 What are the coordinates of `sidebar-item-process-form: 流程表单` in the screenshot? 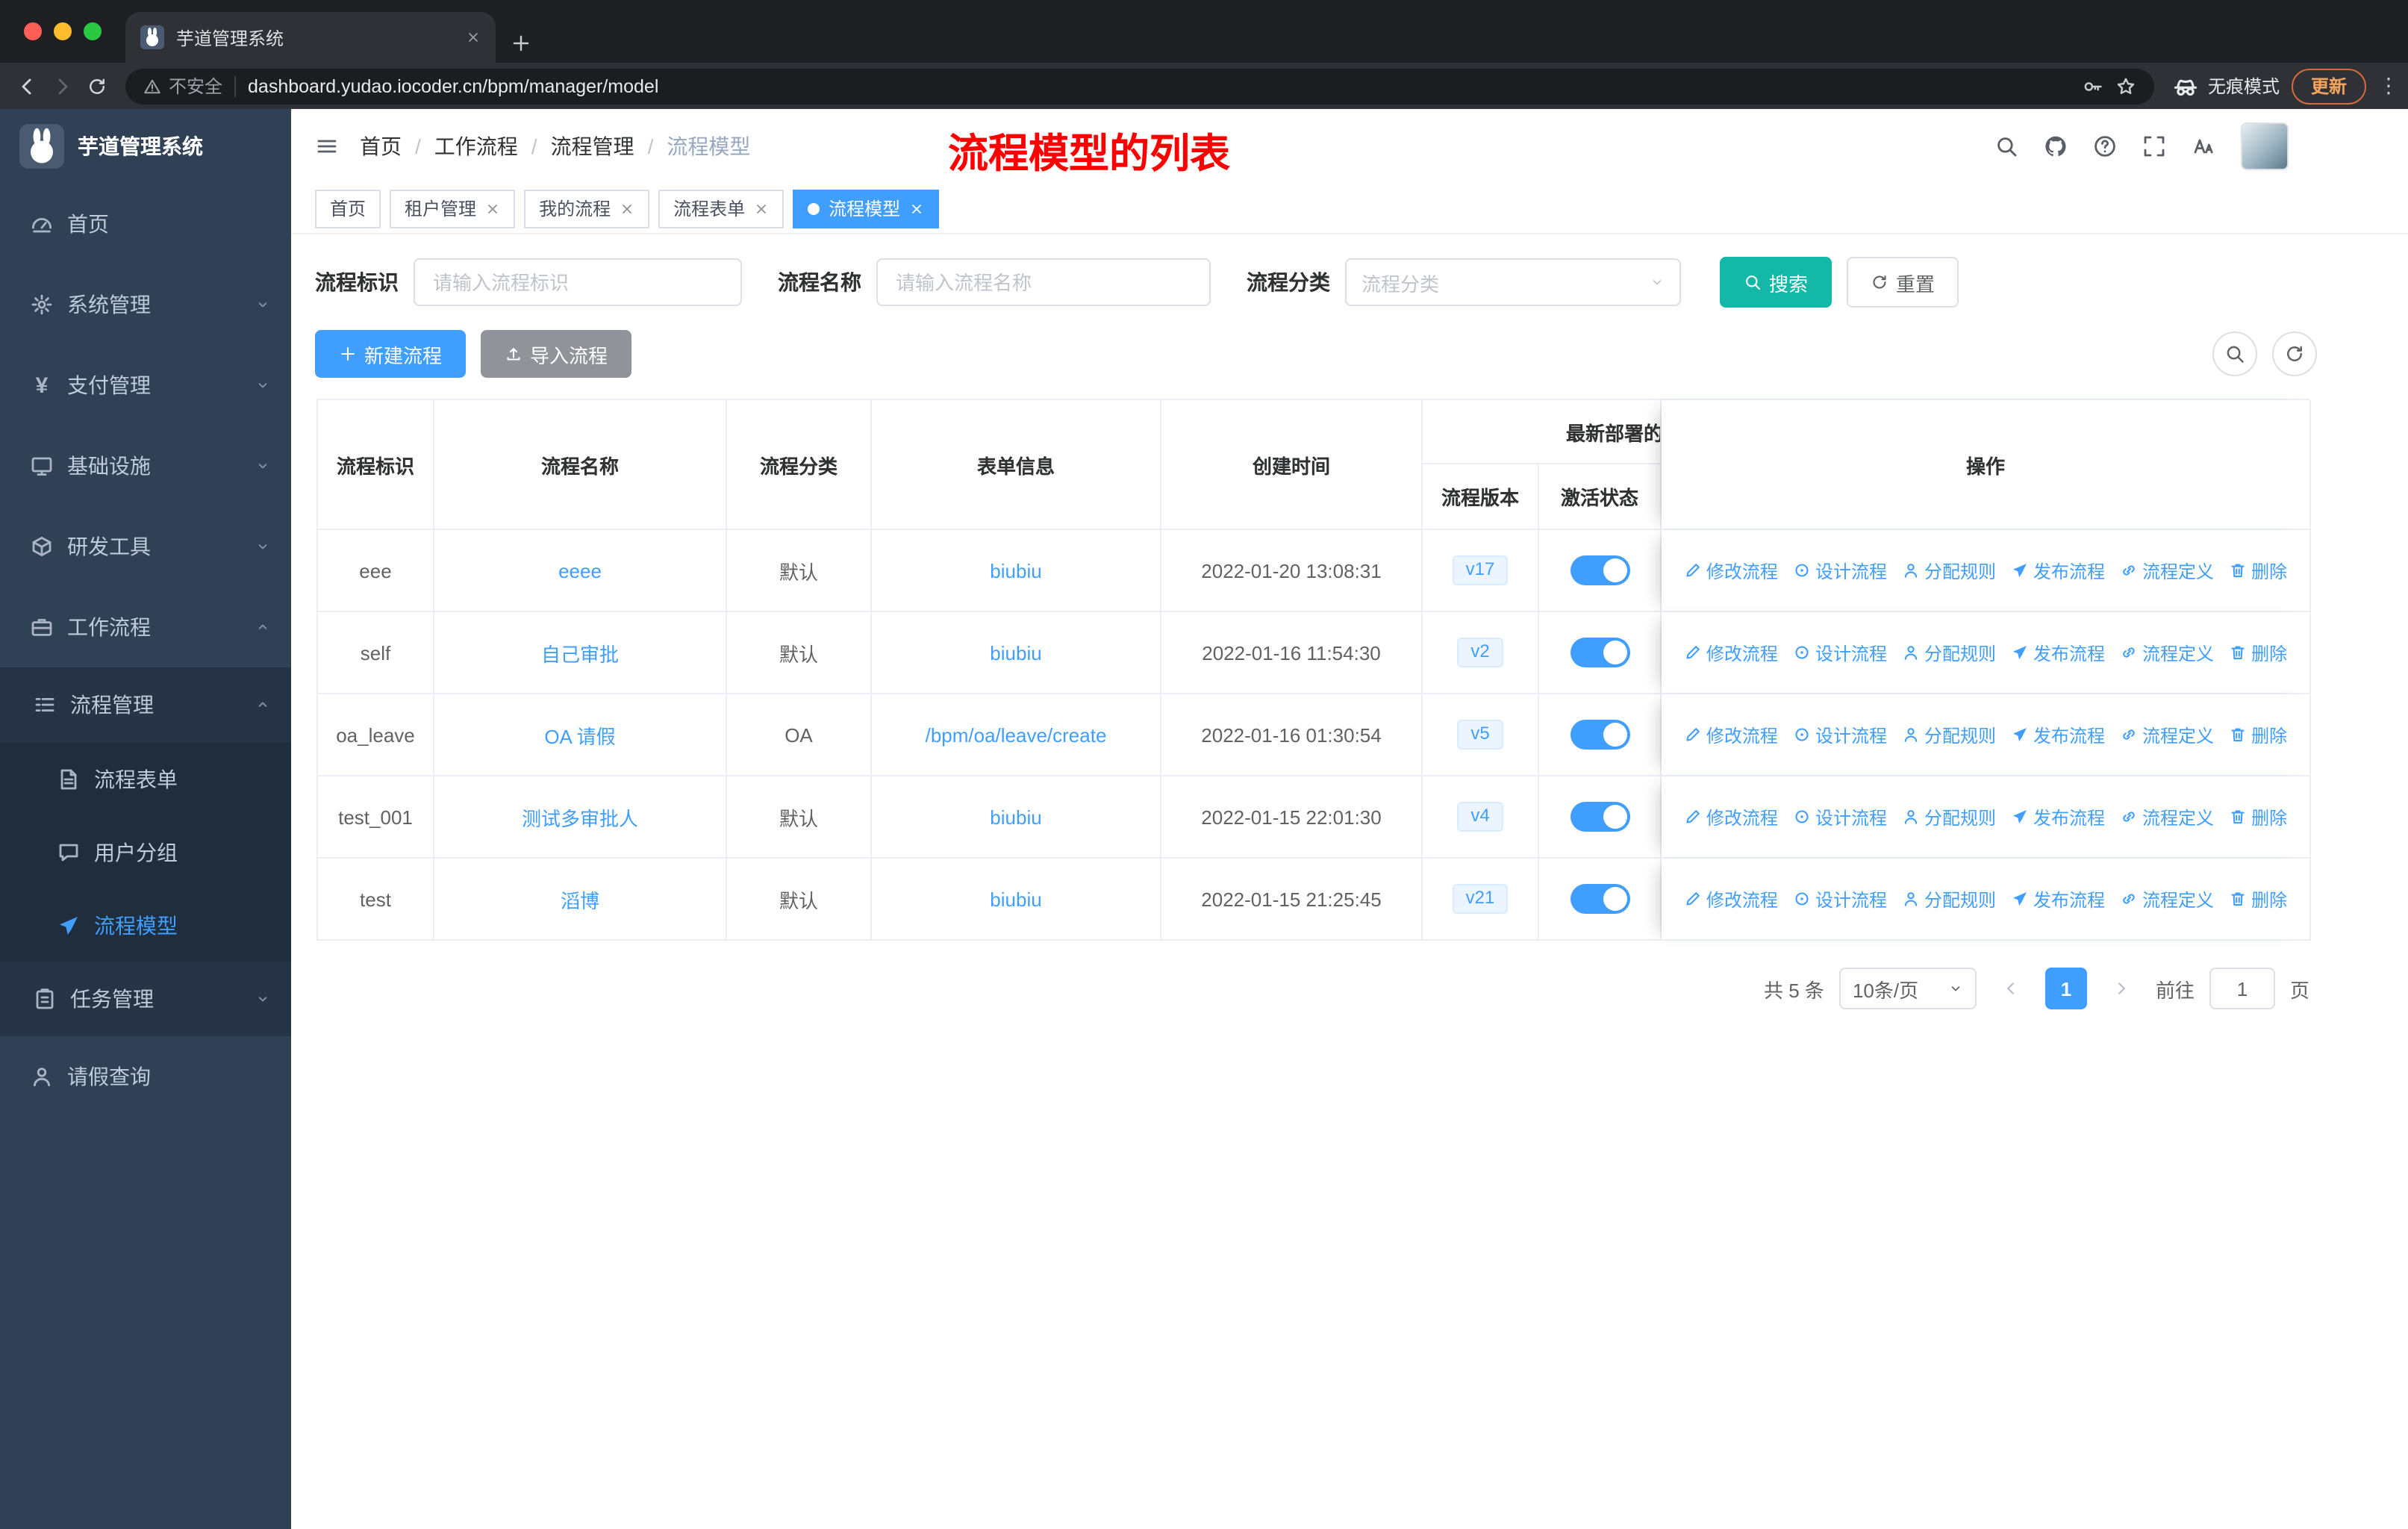 It's located at (145, 778).